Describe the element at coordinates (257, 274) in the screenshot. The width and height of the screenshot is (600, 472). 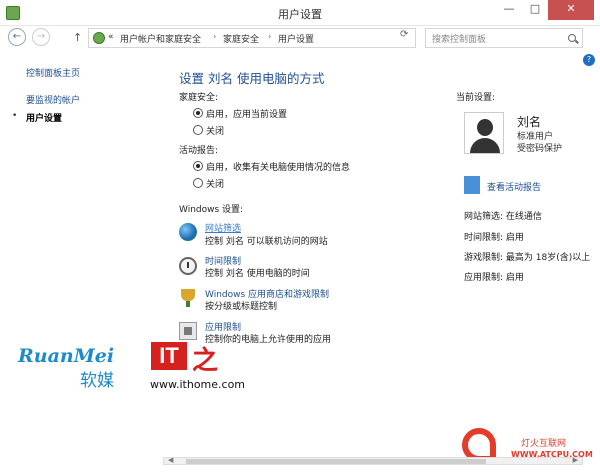
I see `time-limits-description: 控制 刘名 使用电脑的时间` at that location.